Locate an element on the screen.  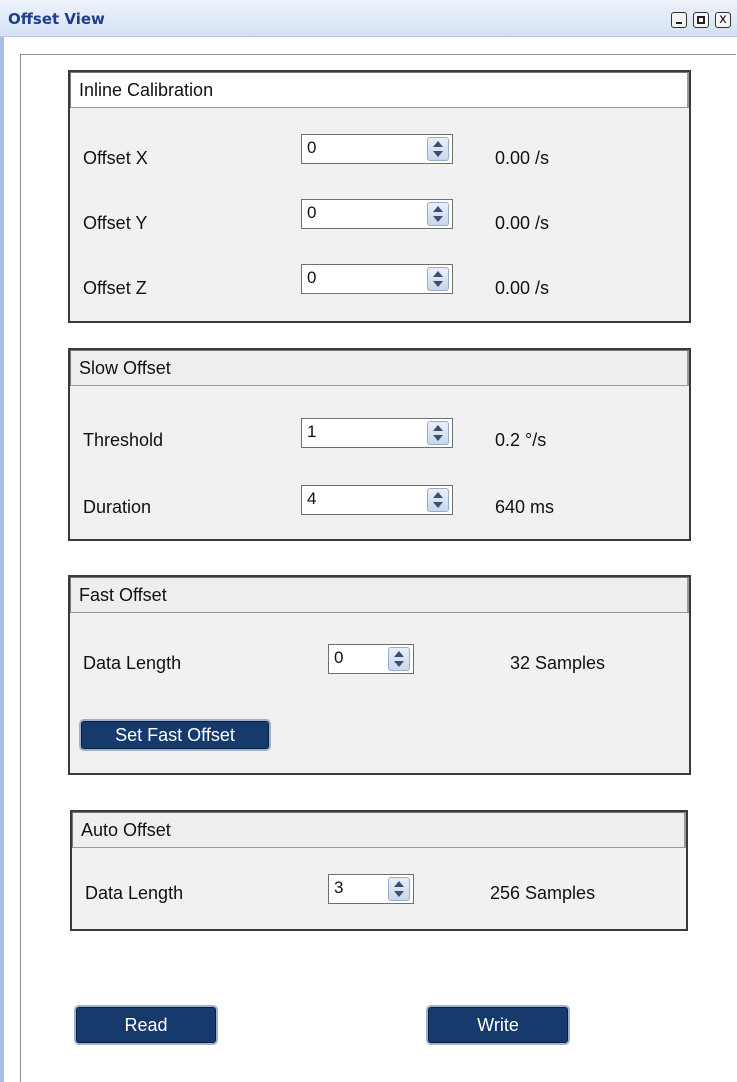
offset-x-label: Offset X is located at coordinates (115, 158).